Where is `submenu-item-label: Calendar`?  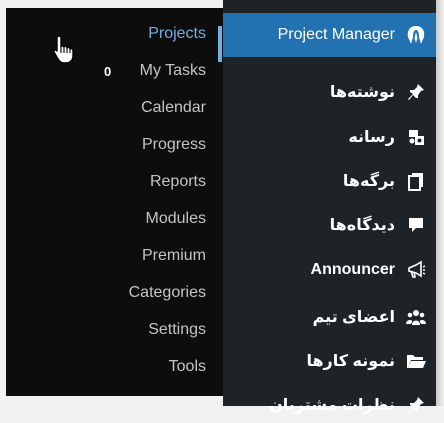
submenu-item-label: Calendar is located at coordinates (173, 107).